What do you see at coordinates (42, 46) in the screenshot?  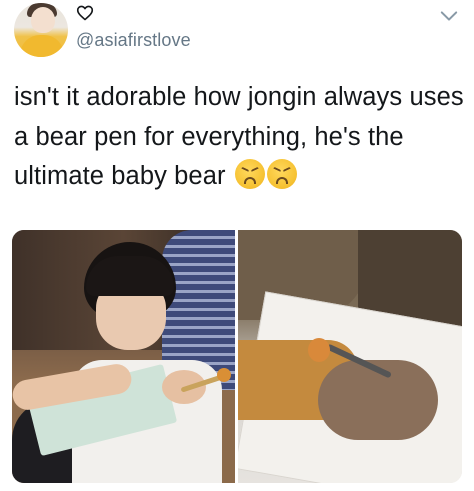 I see `avatar-shirt` at bounding box center [42, 46].